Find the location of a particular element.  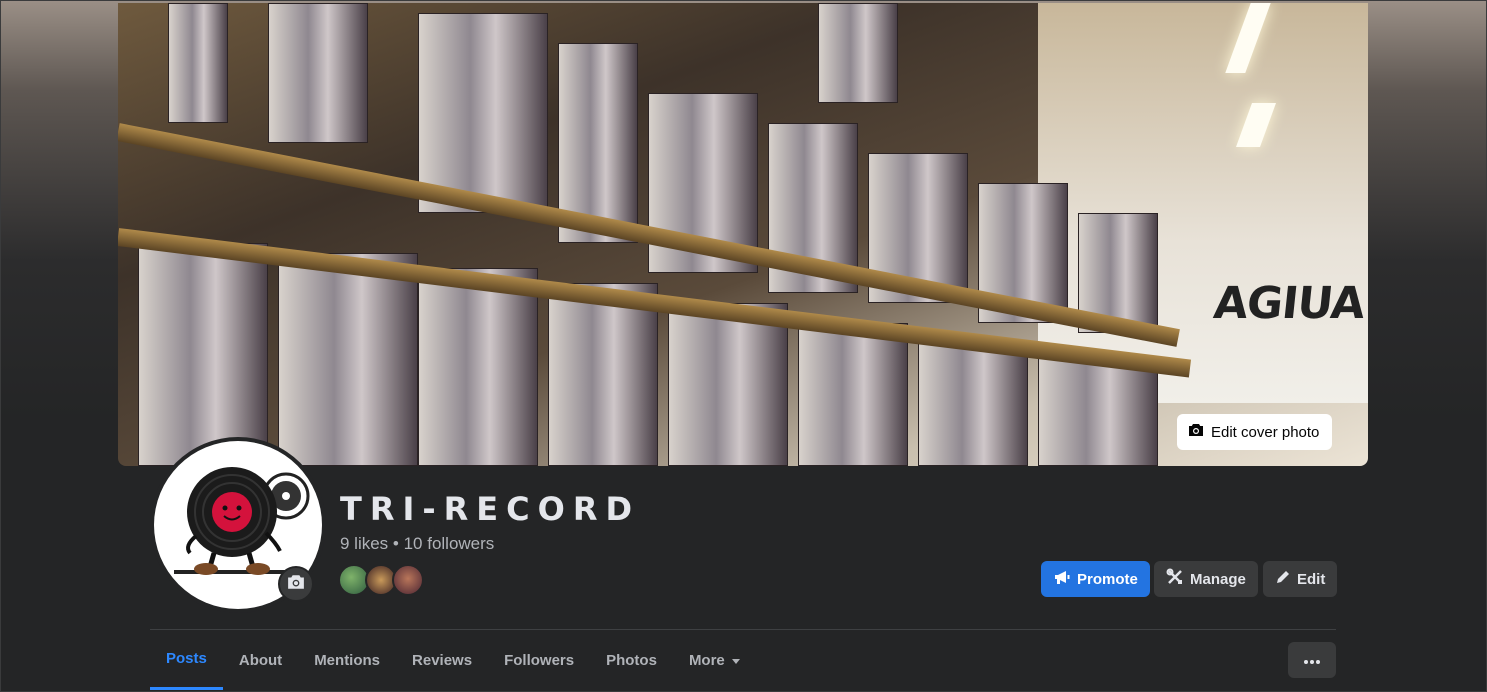

tab-label: About is located at coordinates (260, 660).